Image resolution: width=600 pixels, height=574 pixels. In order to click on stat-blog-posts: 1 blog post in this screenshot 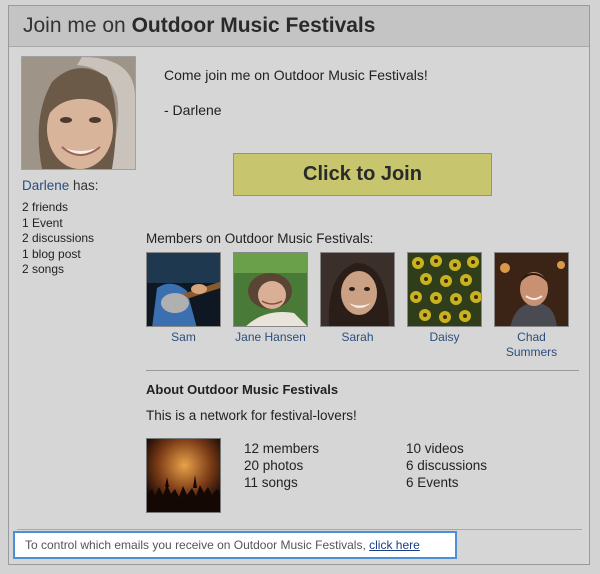, I will do `click(51, 253)`.